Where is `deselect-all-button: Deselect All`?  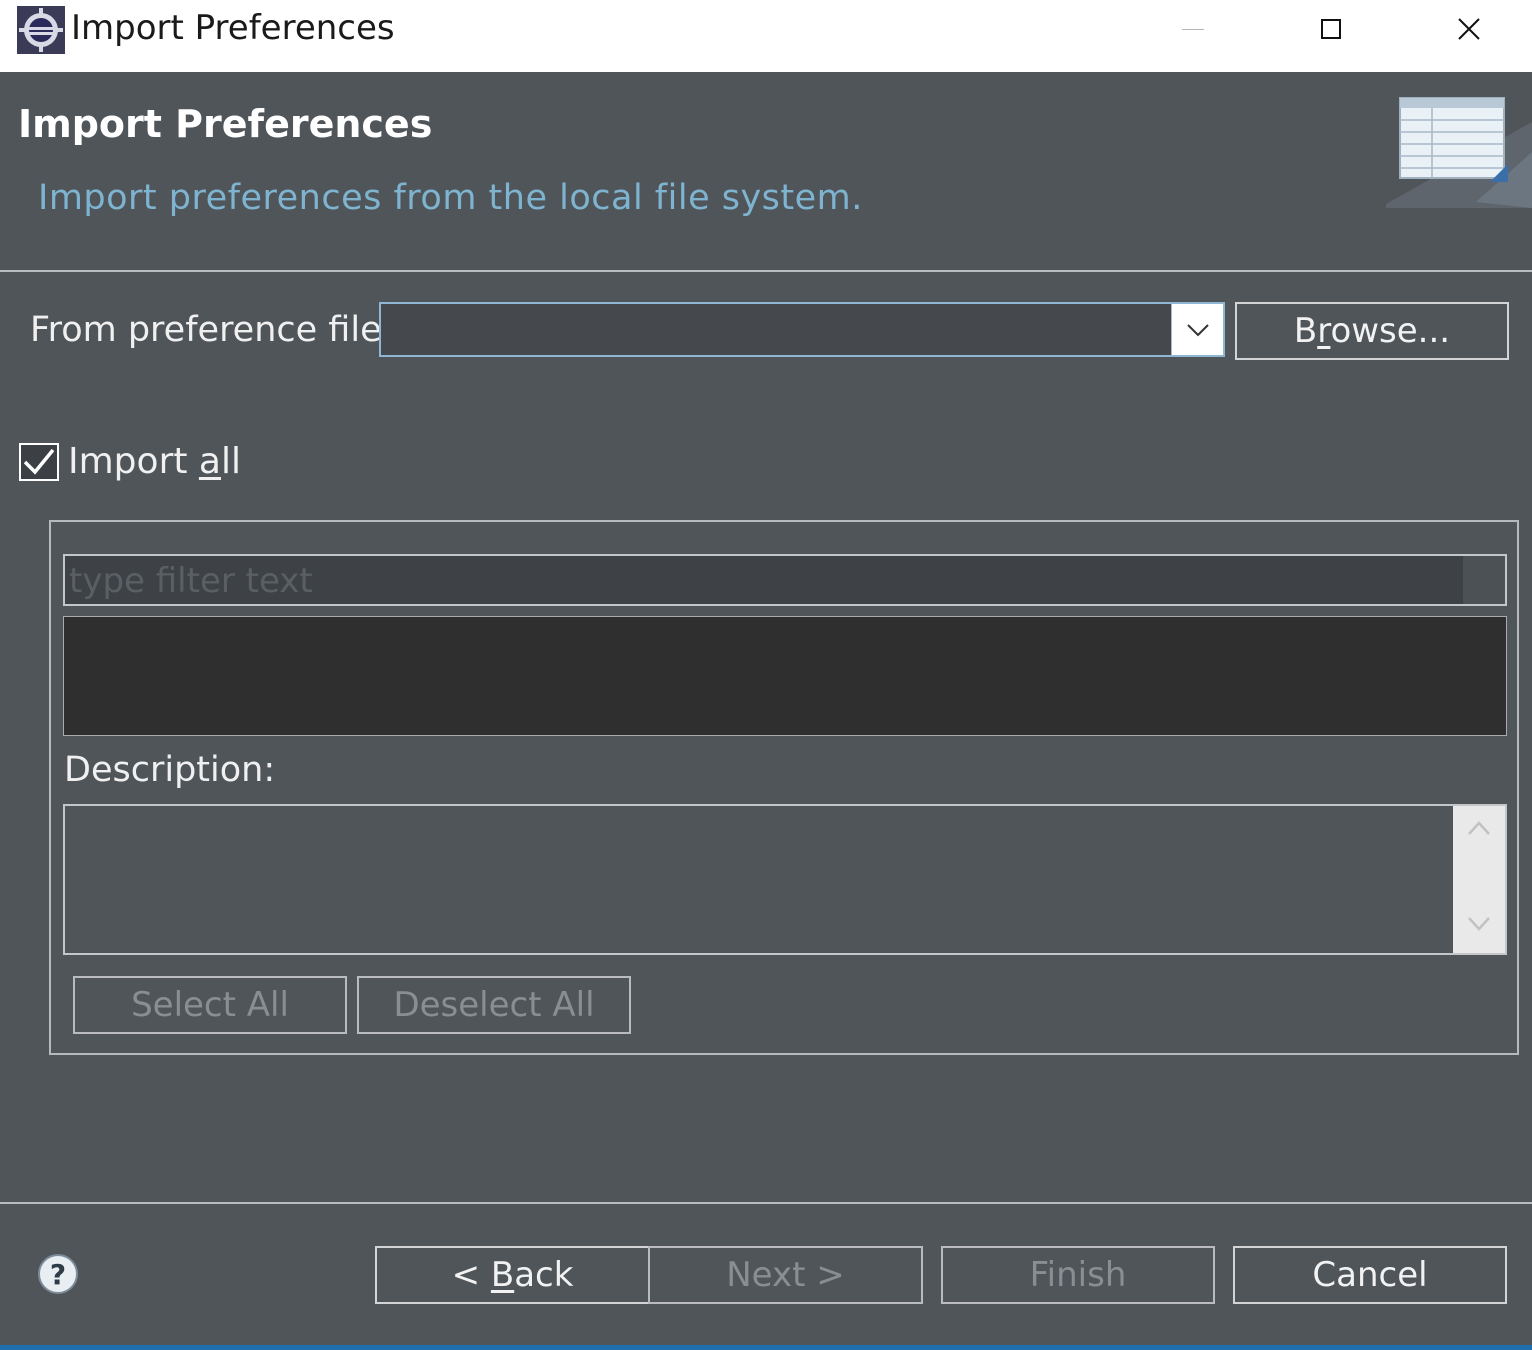
deselect-all-button: Deselect All is located at coordinates (494, 1005).